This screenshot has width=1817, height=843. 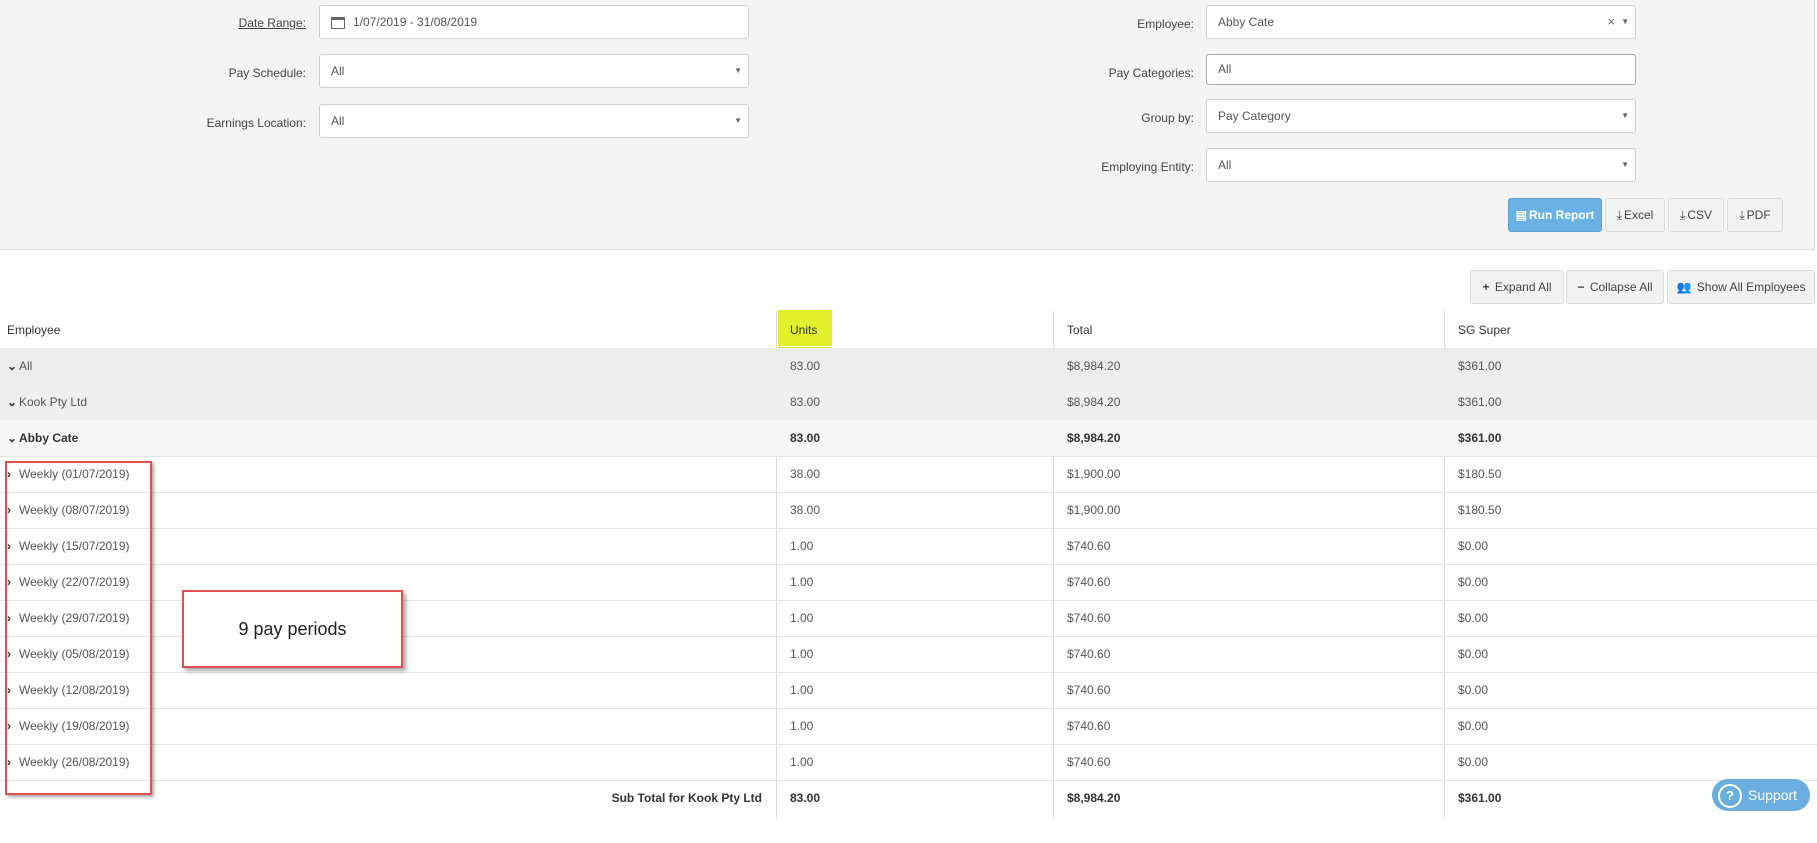 I want to click on table-row-employee: ⌄ Abby Cate 83.00 $8,984.20 $361.00, so click(x=908, y=438).